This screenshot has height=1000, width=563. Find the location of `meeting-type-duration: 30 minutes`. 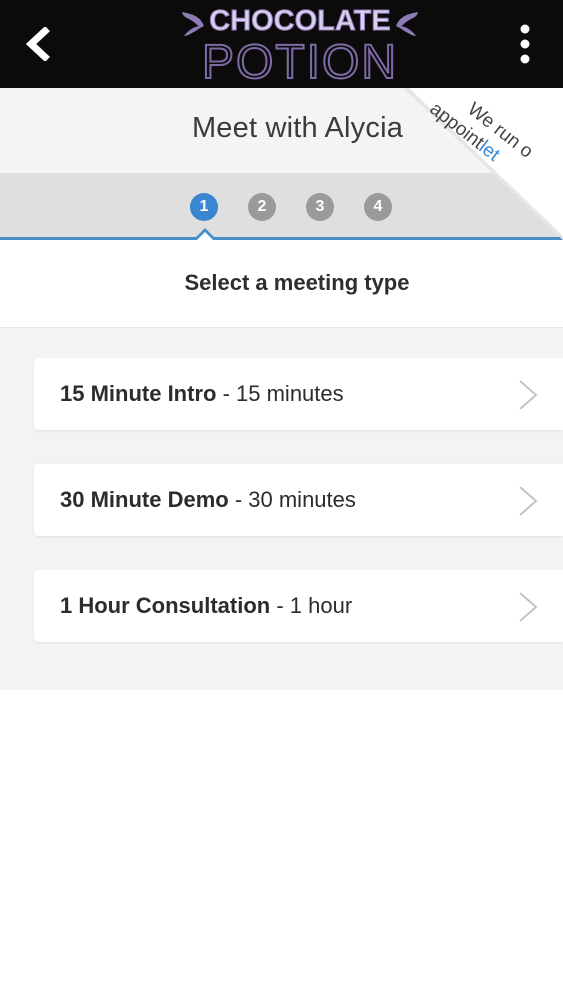

meeting-type-duration: 30 minutes is located at coordinates (302, 499).